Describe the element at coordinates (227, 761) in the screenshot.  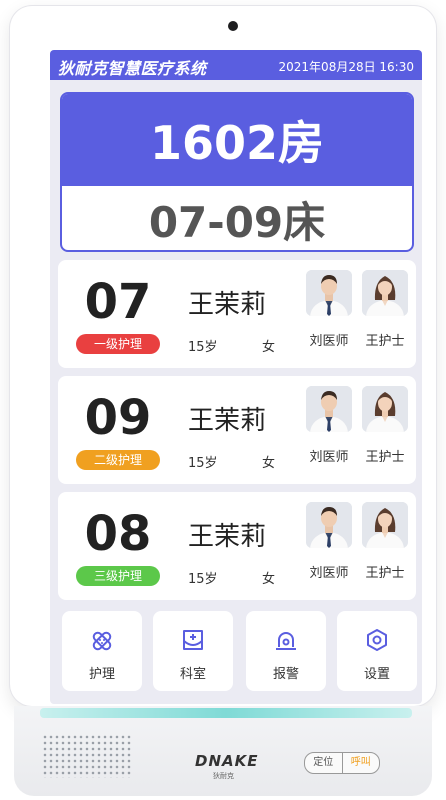
I see `brand-logo: DNAKE` at that location.